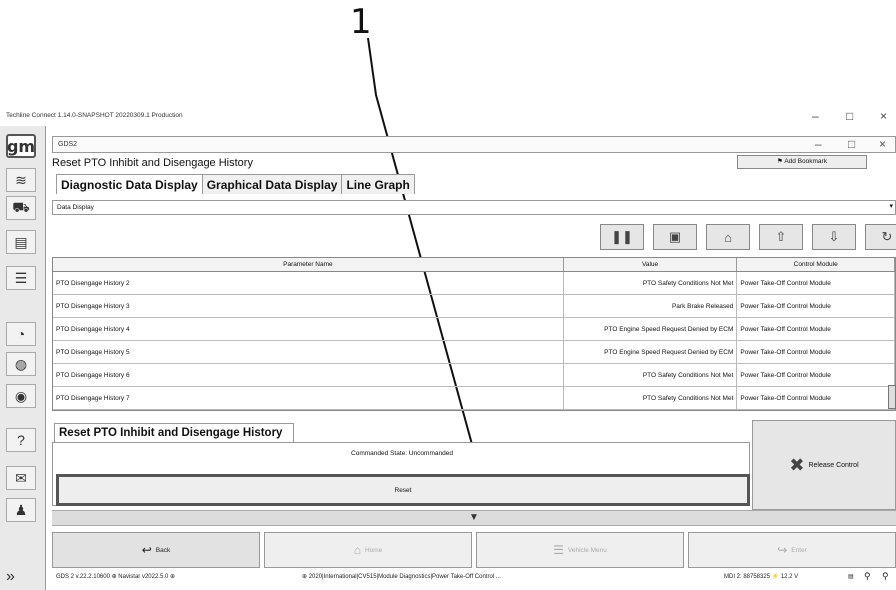  I want to click on column-header-control-module: Control Module, so click(816, 264).